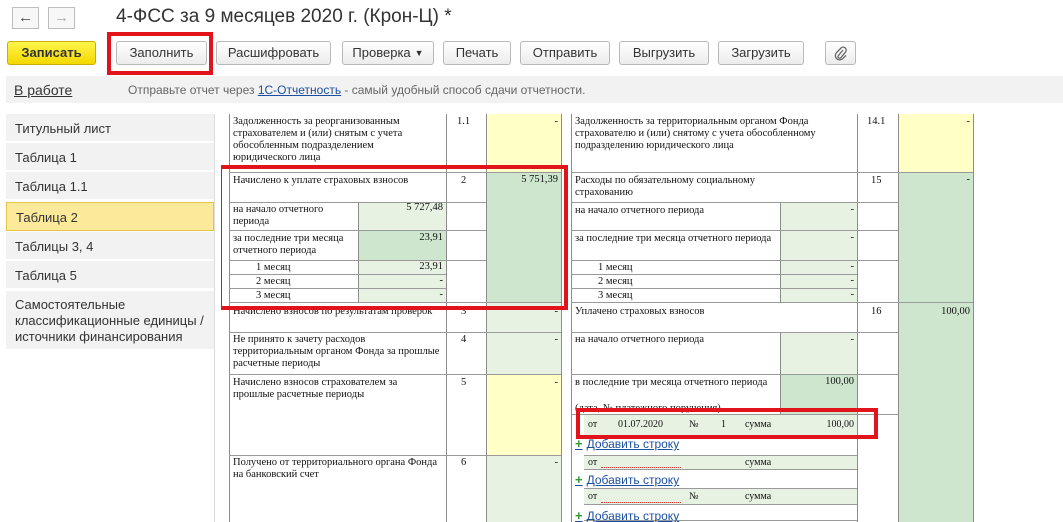  Describe the element at coordinates (934, 121) in the screenshot. I see `row-14-1-value: -` at that location.